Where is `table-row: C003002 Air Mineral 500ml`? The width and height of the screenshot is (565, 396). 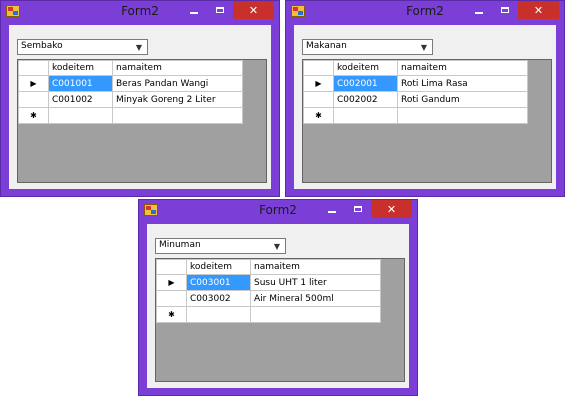 table-row: C003002 Air Mineral 500ml is located at coordinates (268, 298).